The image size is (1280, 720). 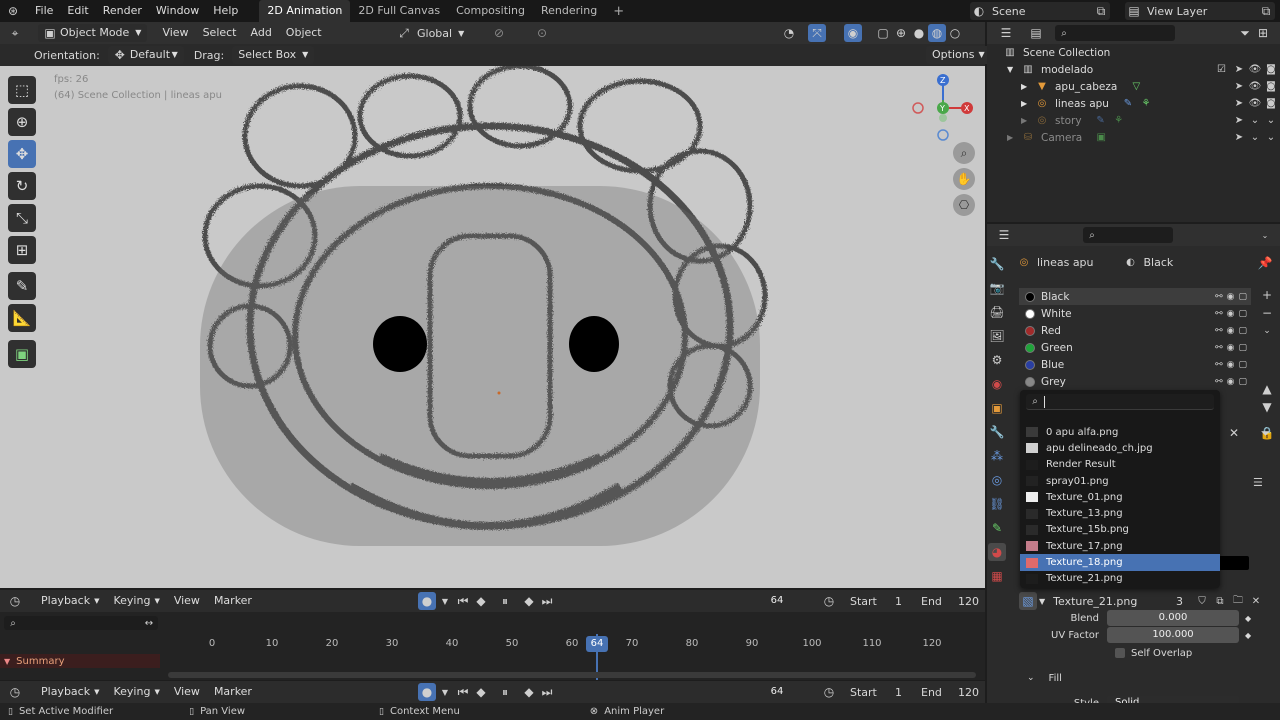 I want to click on timeline-menu-keying: Keying ▼, so click(x=136, y=601).